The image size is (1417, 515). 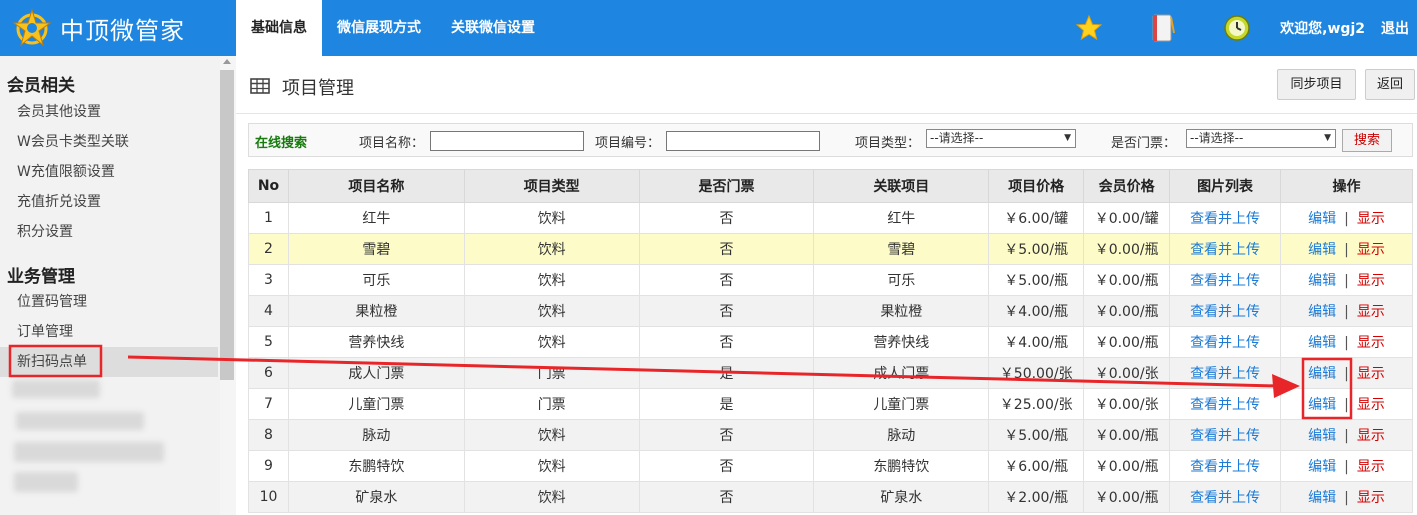 I want to click on page-title: 项目管理, so click(x=318, y=88).